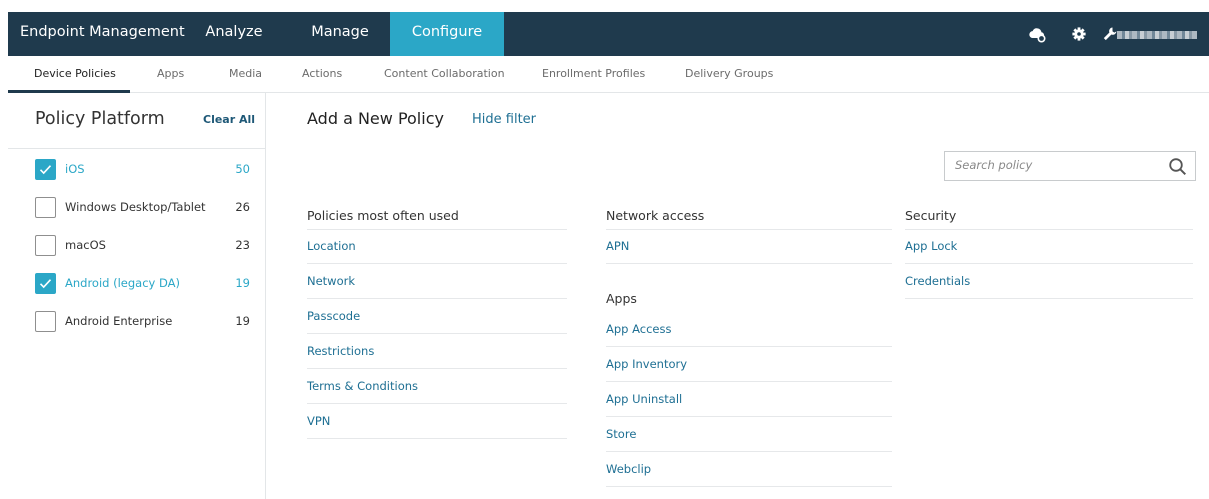 This screenshot has height=499, width=1209. Describe the element at coordinates (617, 246) in the screenshot. I see `policy-apn-link: APN` at that location.